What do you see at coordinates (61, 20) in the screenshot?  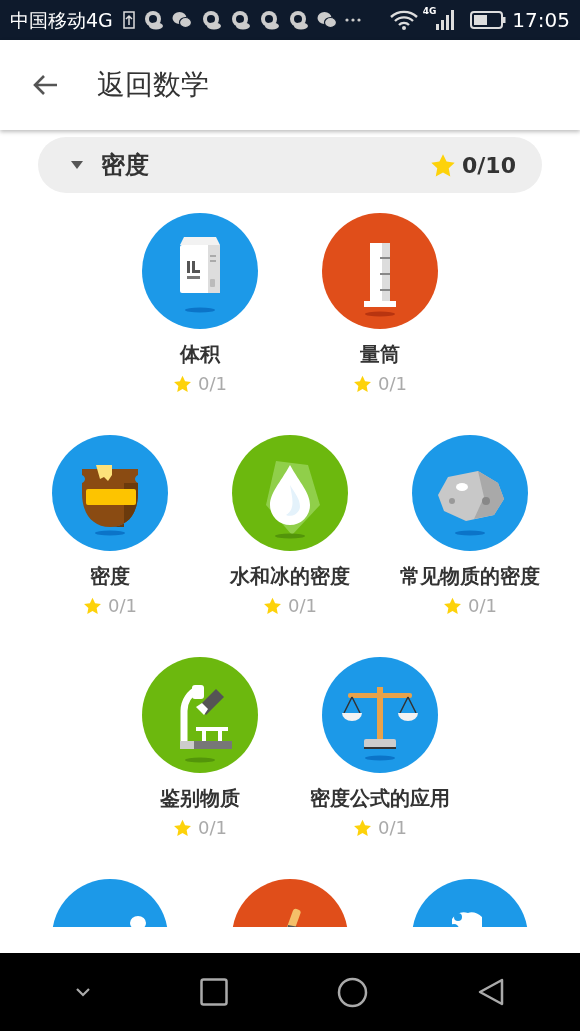 I see `carrier-name: 中国移动4G` at bounding box center [61, 20].